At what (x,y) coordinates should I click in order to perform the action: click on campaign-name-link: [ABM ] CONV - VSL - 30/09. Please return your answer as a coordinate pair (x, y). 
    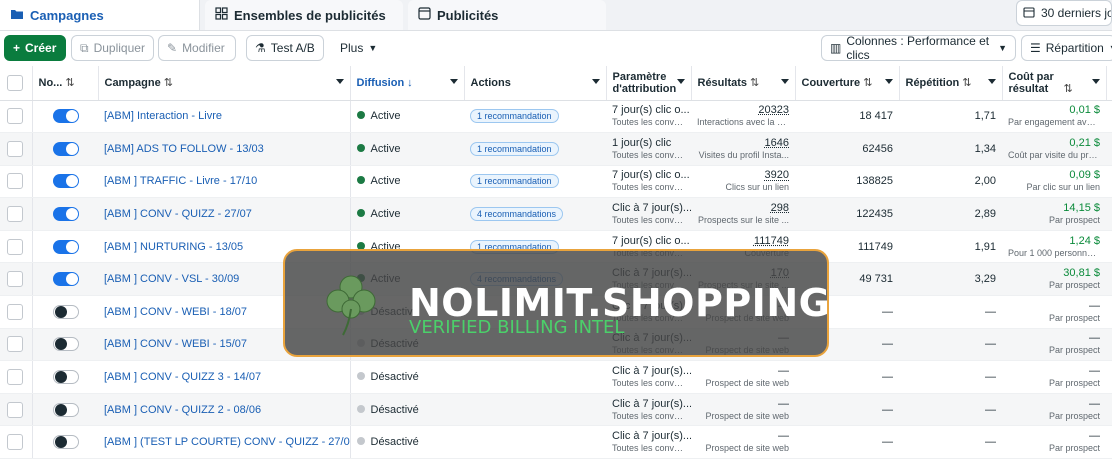
    Looking at the image, I should click on (171, 279).